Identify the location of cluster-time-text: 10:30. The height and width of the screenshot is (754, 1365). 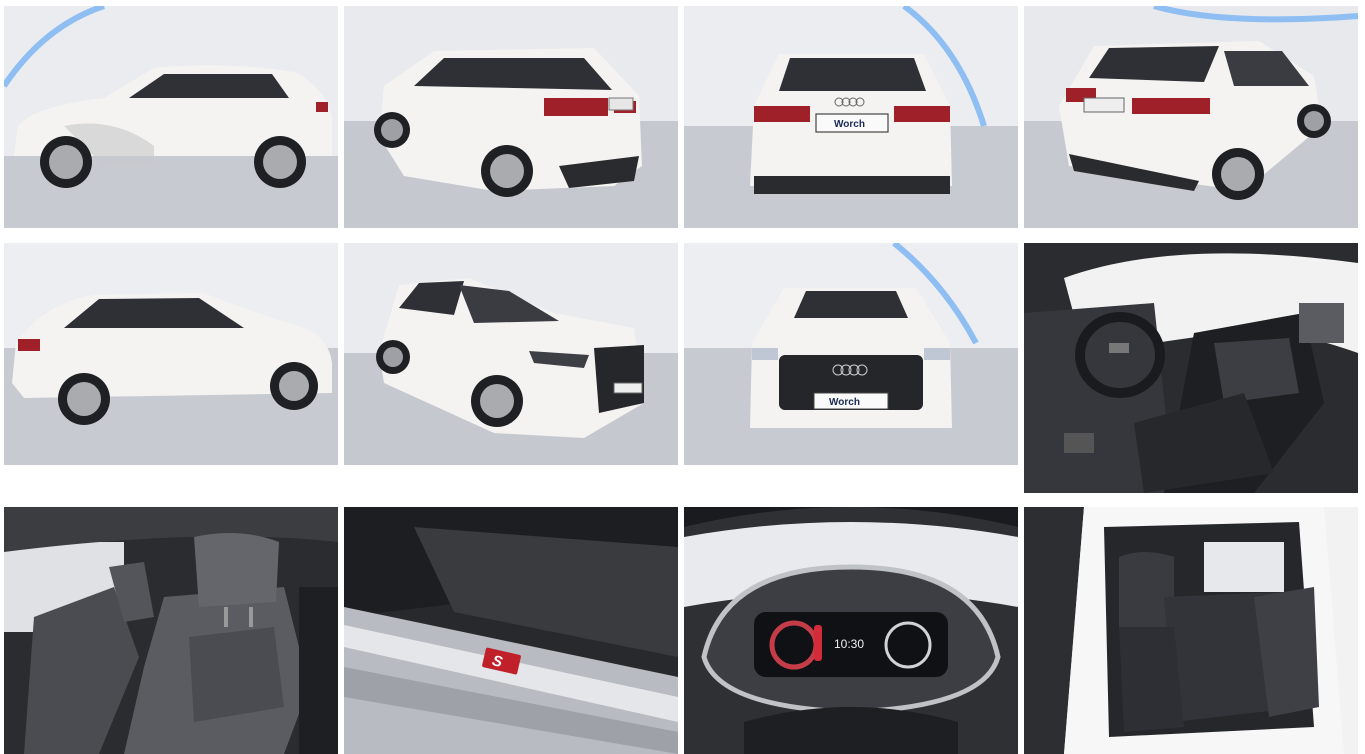
(849, 644).